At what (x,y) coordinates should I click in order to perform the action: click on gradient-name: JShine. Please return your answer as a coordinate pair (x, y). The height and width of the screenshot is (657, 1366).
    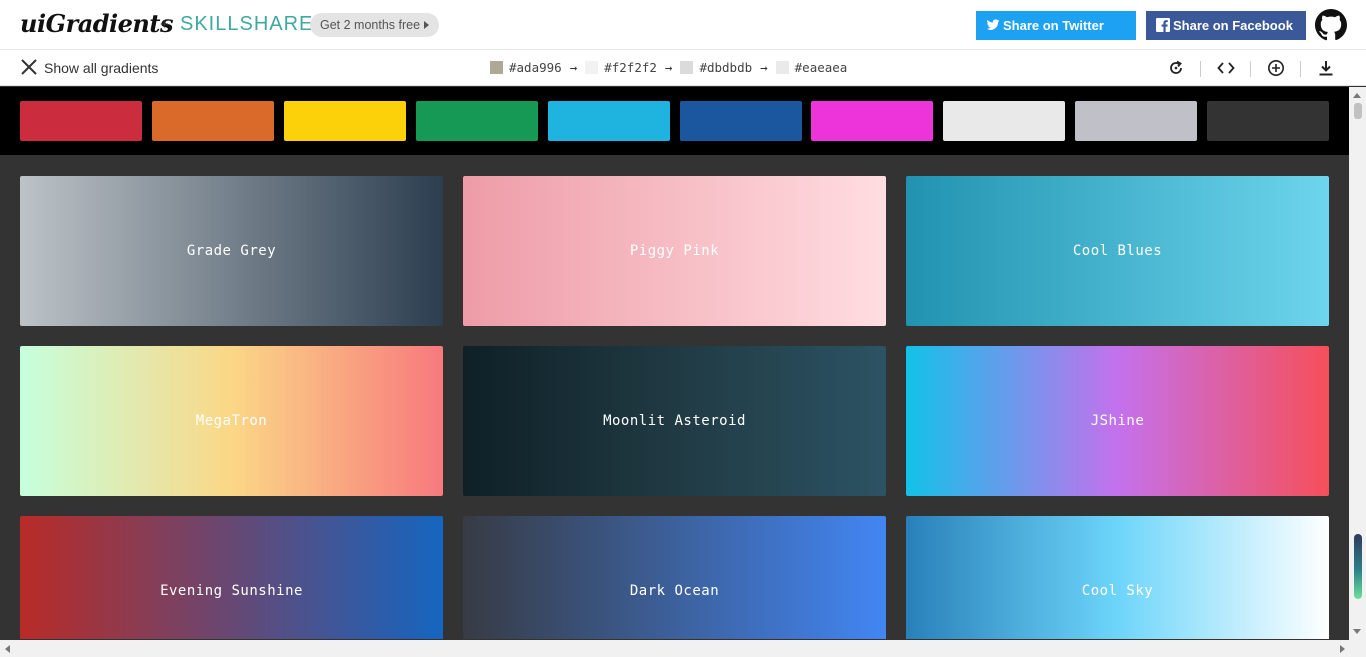
    Looking at the image, I should click on (1117, 421).